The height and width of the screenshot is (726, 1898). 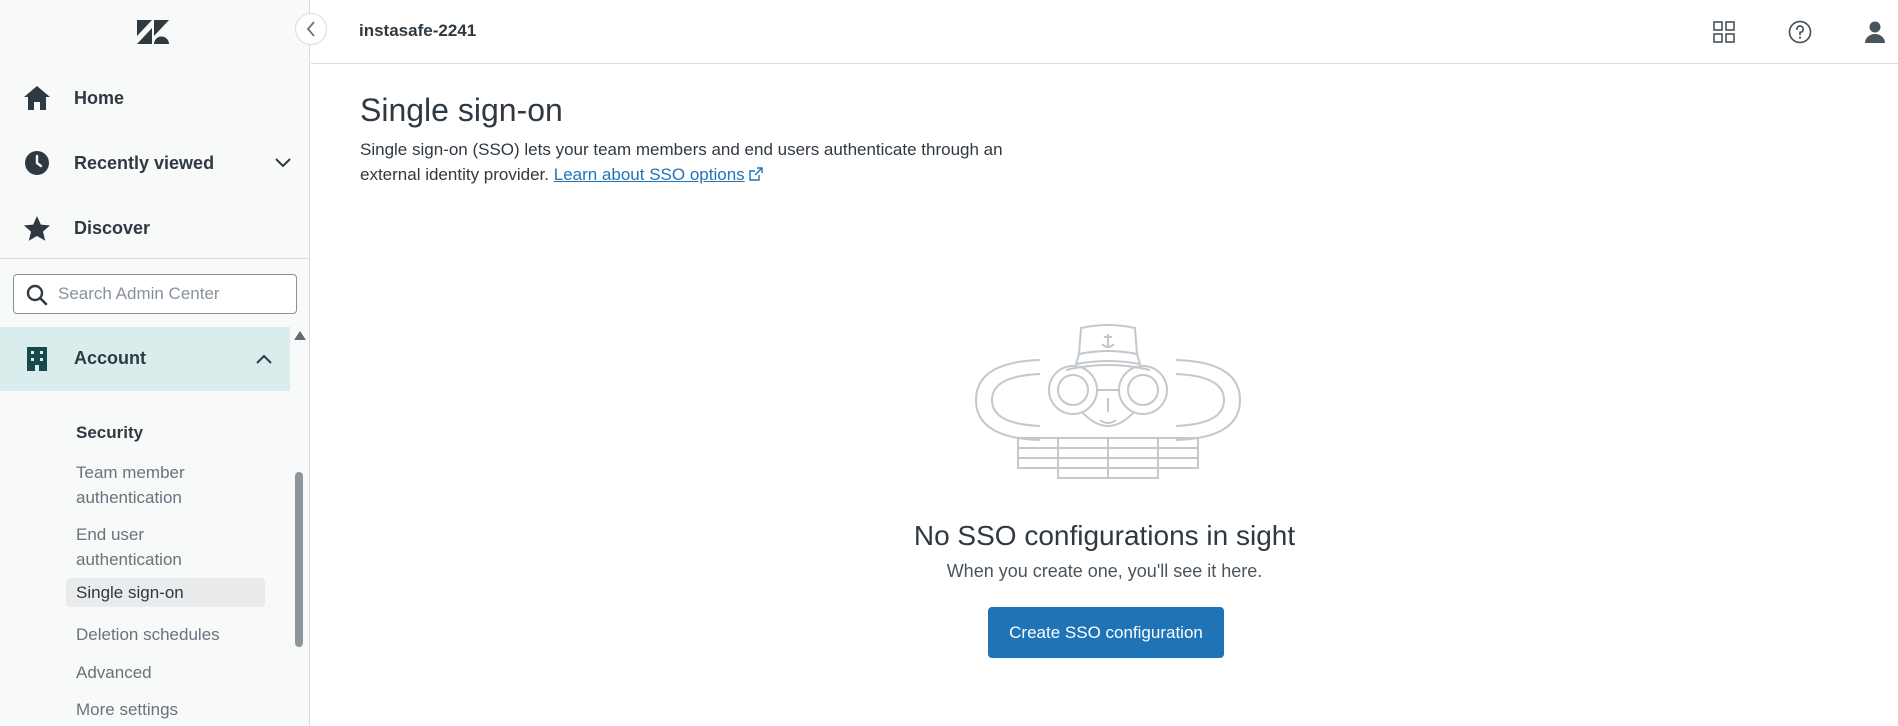 What do you see at coordinates (1800, 32) in the screenshot?
I see `help-icon` at bounding box center [1800, 32].